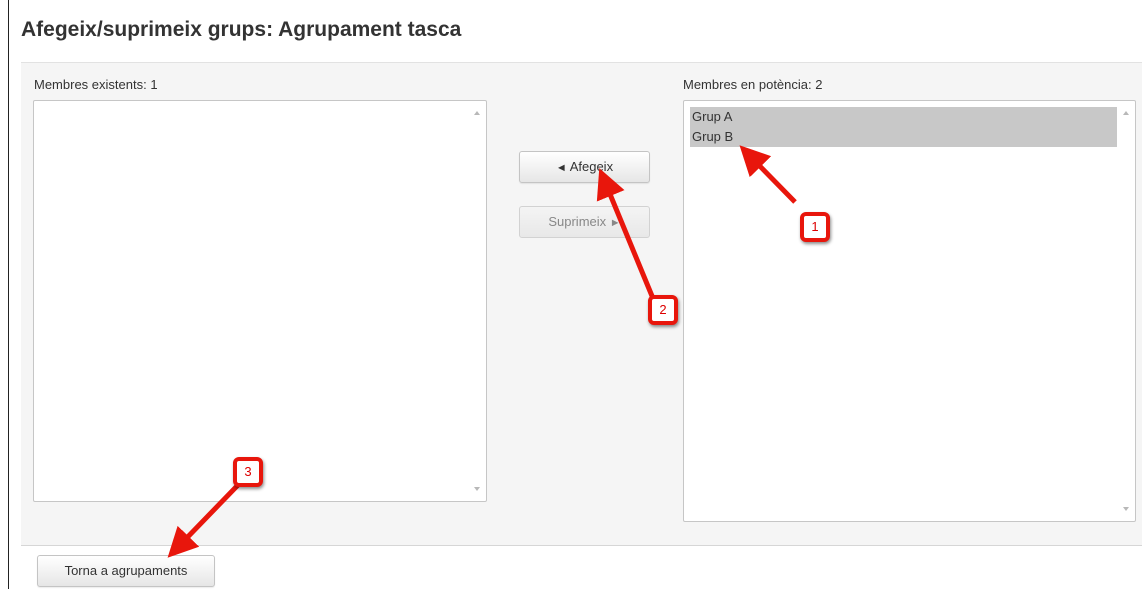 The height and width of the screenshot is (589, 1142). I want to click on annotation-badge-2: 2, so click(663, 310).